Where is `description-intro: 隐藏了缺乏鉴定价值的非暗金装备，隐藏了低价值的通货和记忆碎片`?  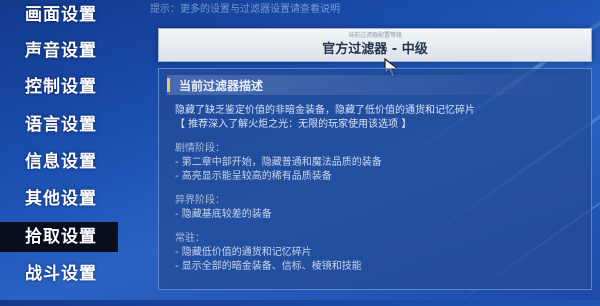
description-intro: 隐藏了缺乏鉴定价值的非暗金装备，隐藏了低价值的通货和记忆碎片 is located at coordinates (325, 110).